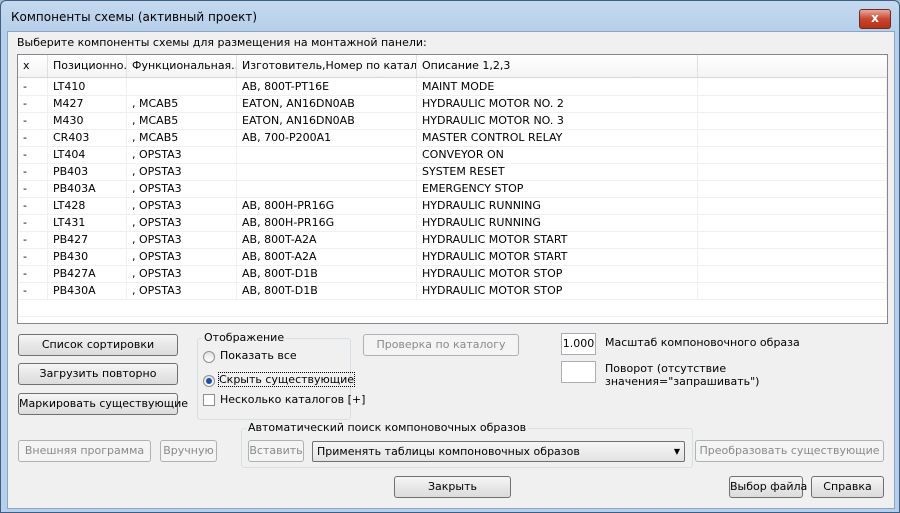 The width and height of the screenshot is (900, 513). I want to click on manual-button: Вручную, so click(188, 451).